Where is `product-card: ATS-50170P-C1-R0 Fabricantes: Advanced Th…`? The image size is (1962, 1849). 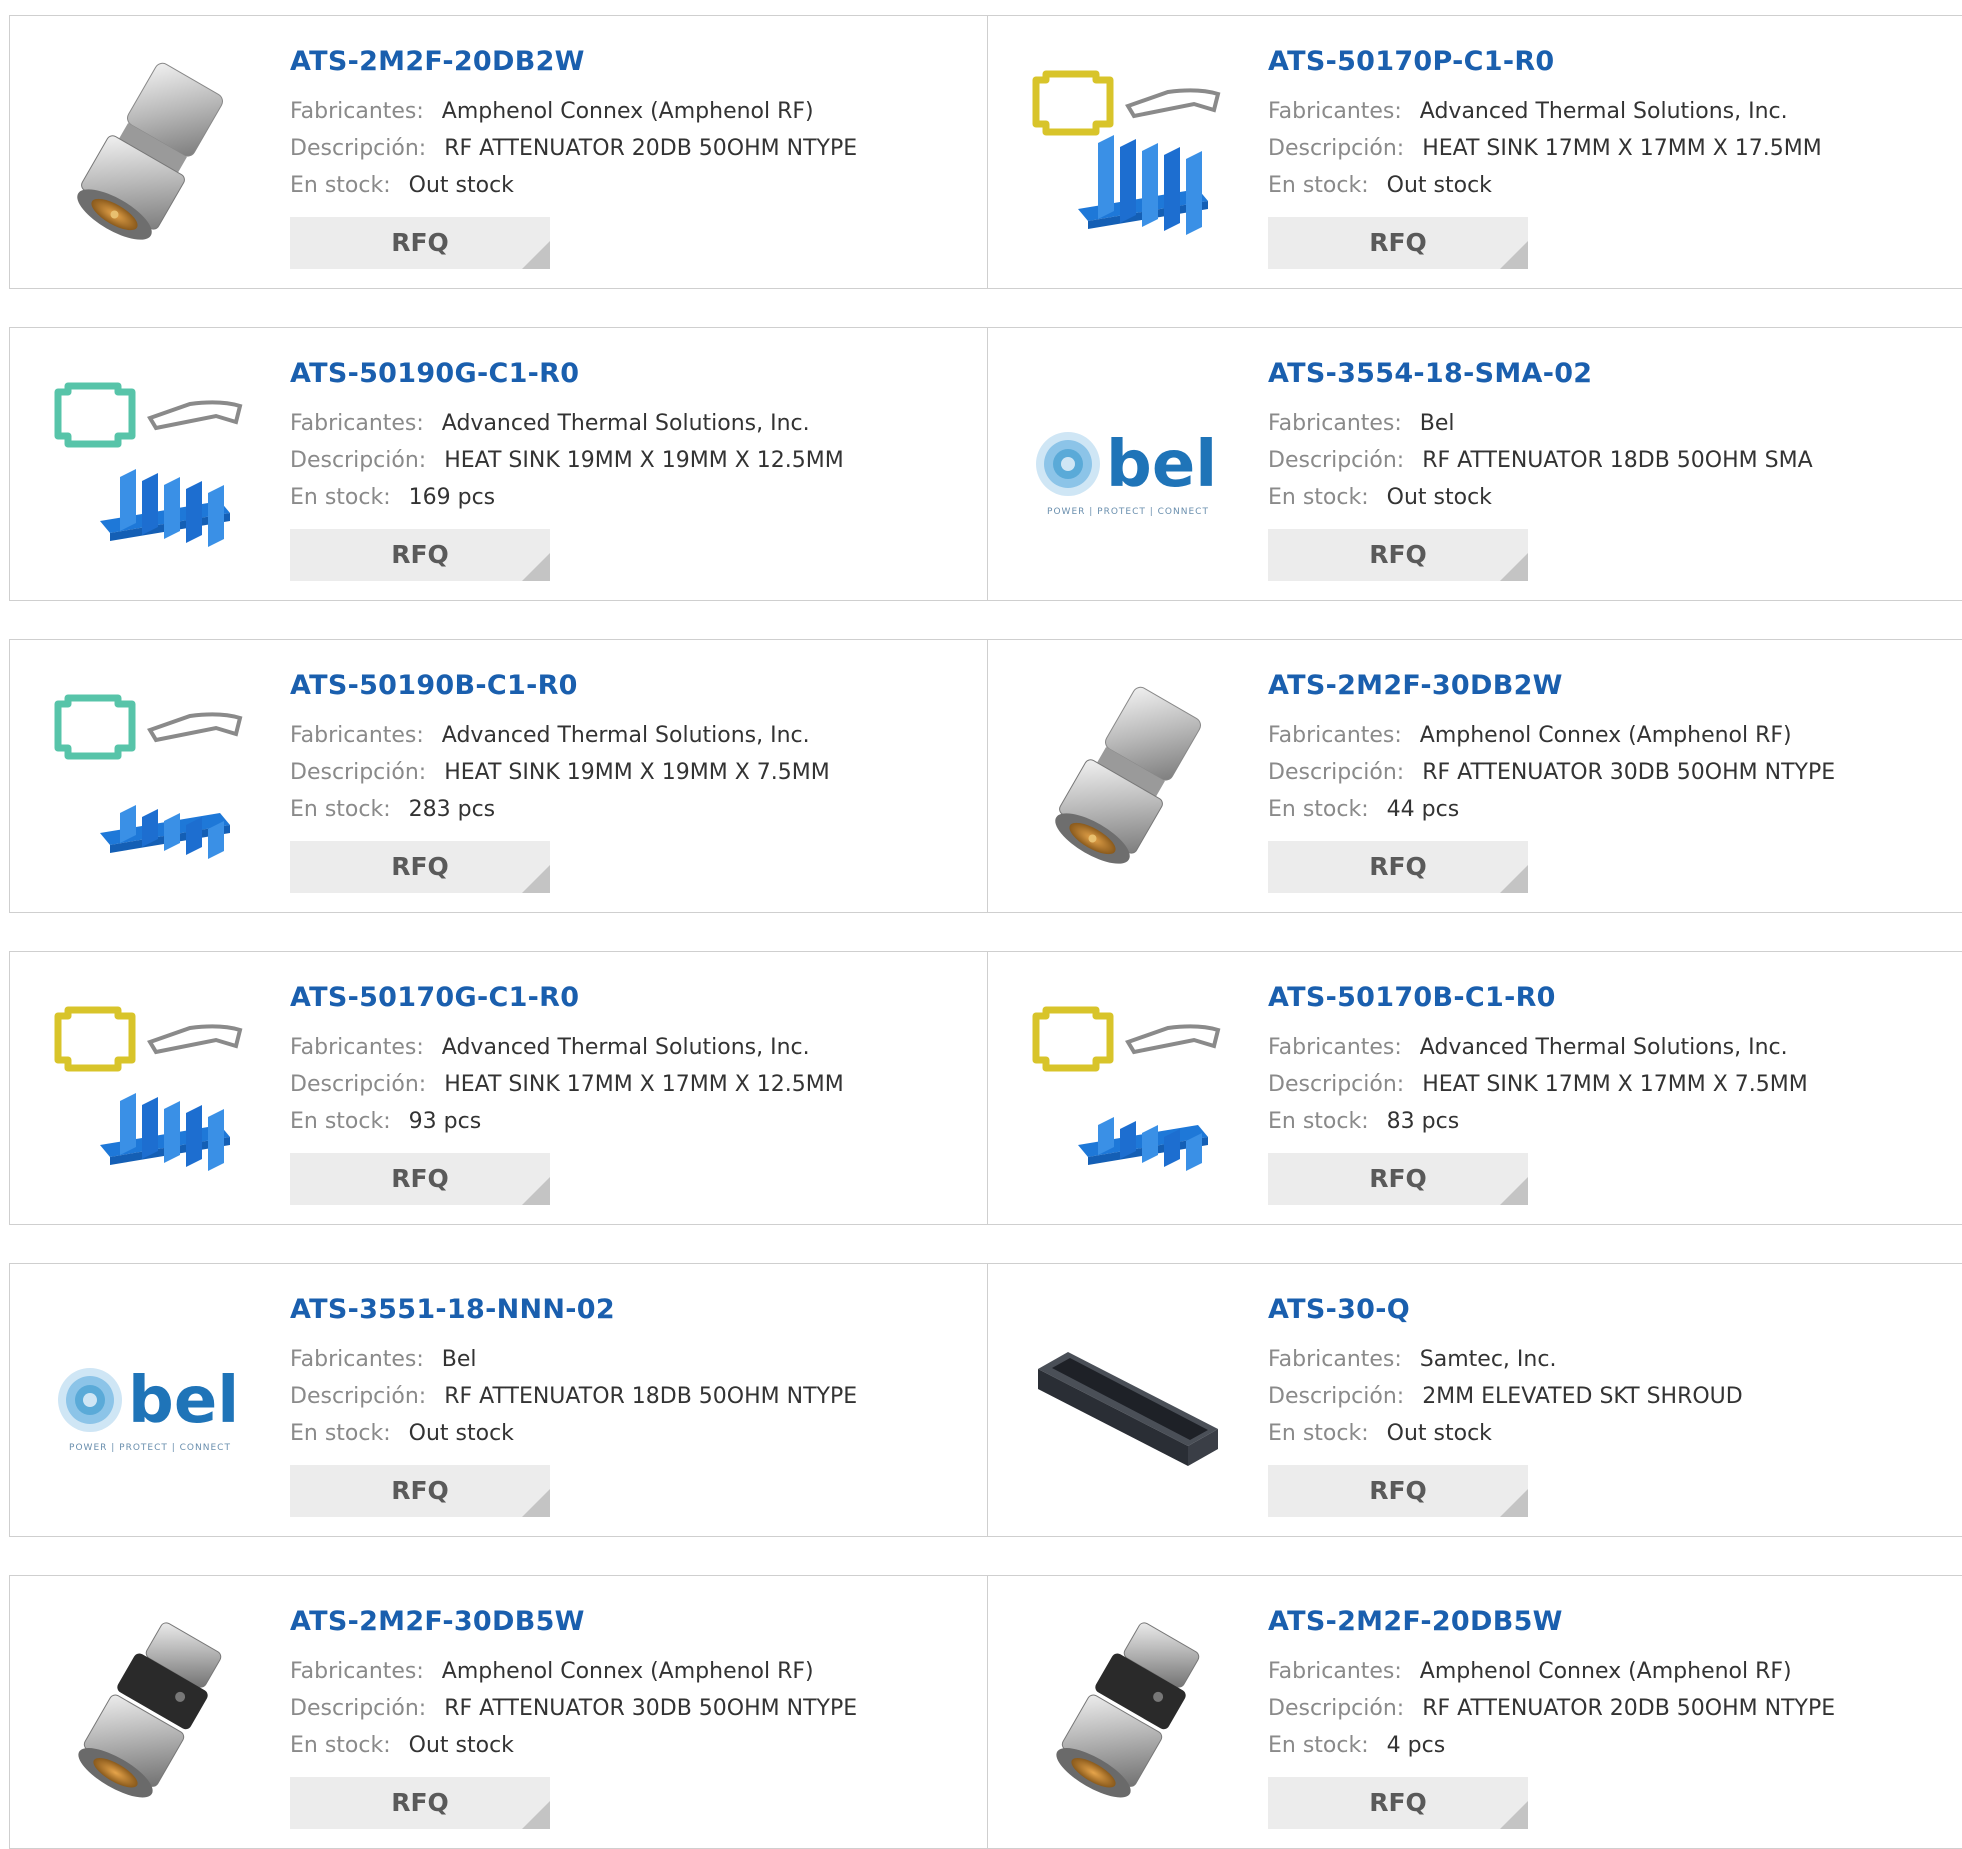
product-card: ATS-50170P-C1-R0 Fabricantes: Advanced Th… is located at coordinates (1475, 152).